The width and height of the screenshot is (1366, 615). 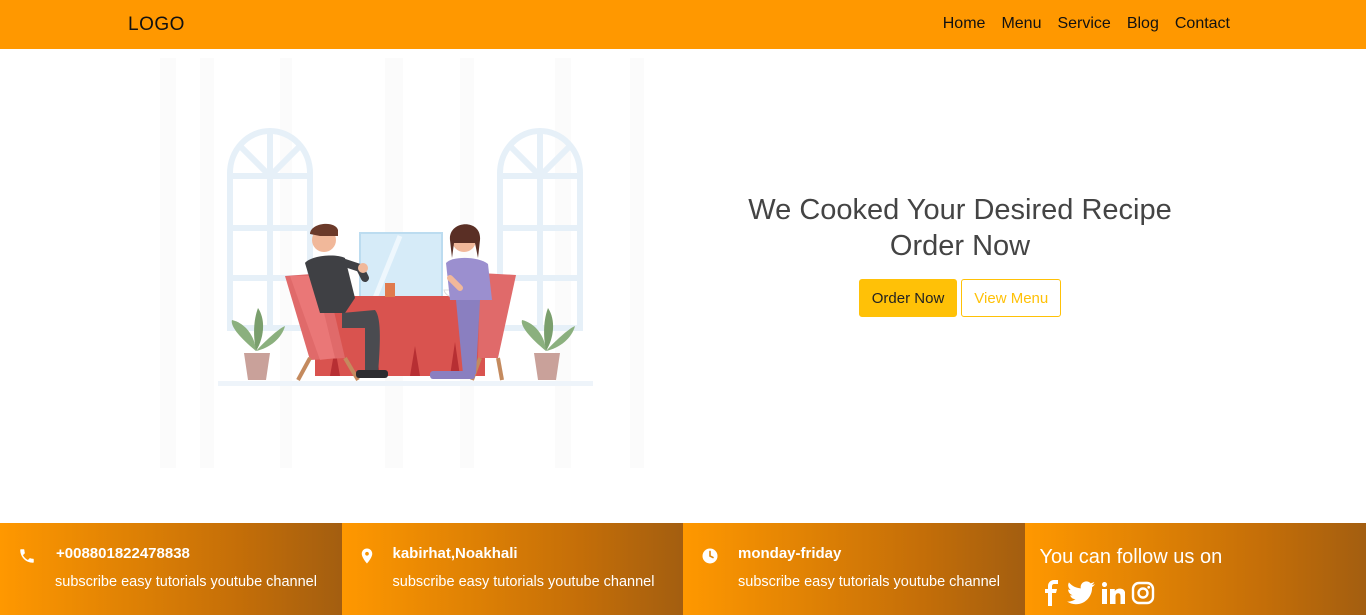 What do you see at coordinates (960, 228) in the screenshot?
I see `hero-headline: We Cooked Your Desired Recipe Order Now` at bounding box center [960, 228].